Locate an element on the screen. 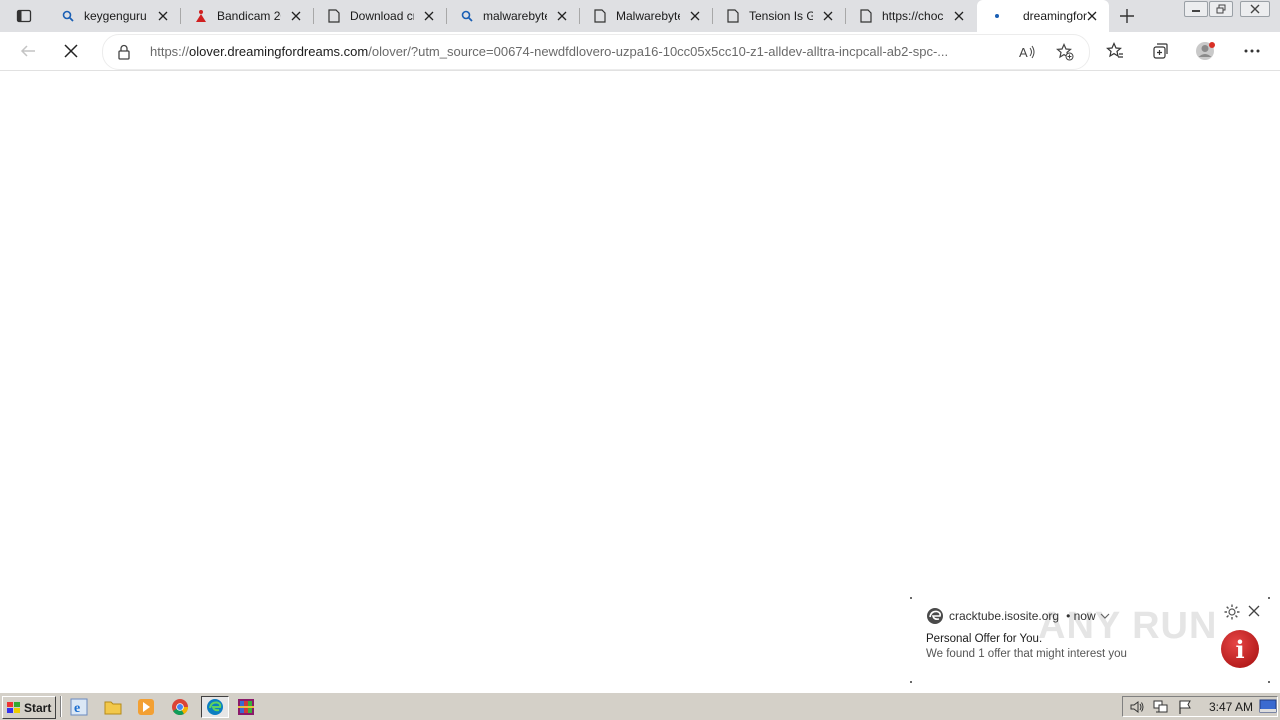  tab-title: Malwarebyte is located at coordinates (648, 16).